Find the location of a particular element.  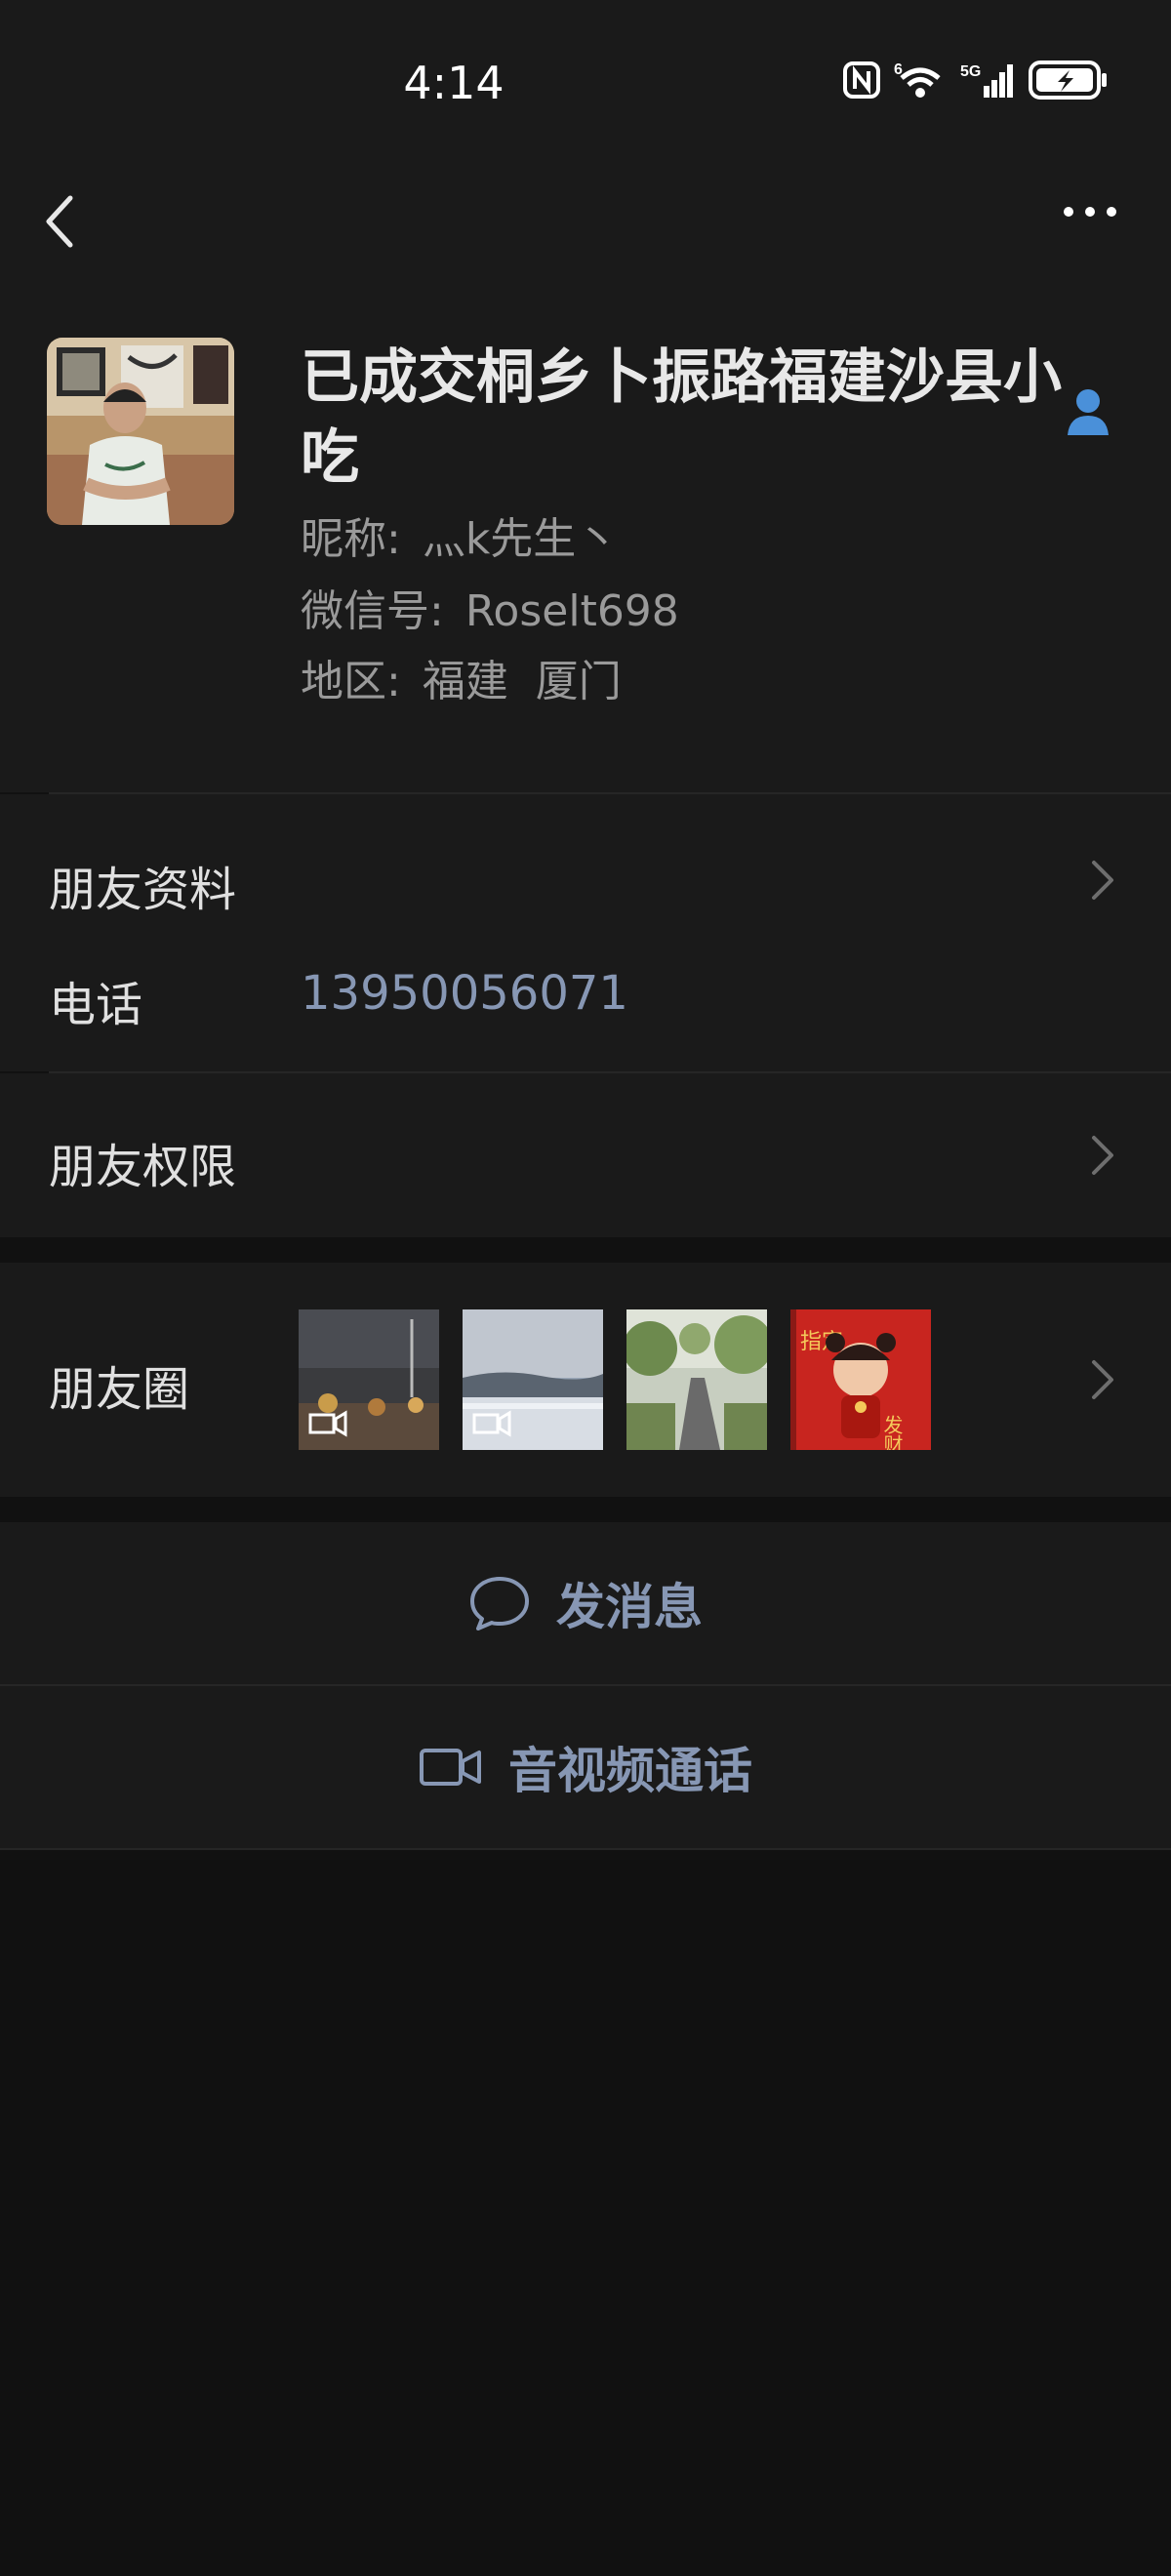

more-button is located at coordinates (1090, 212).